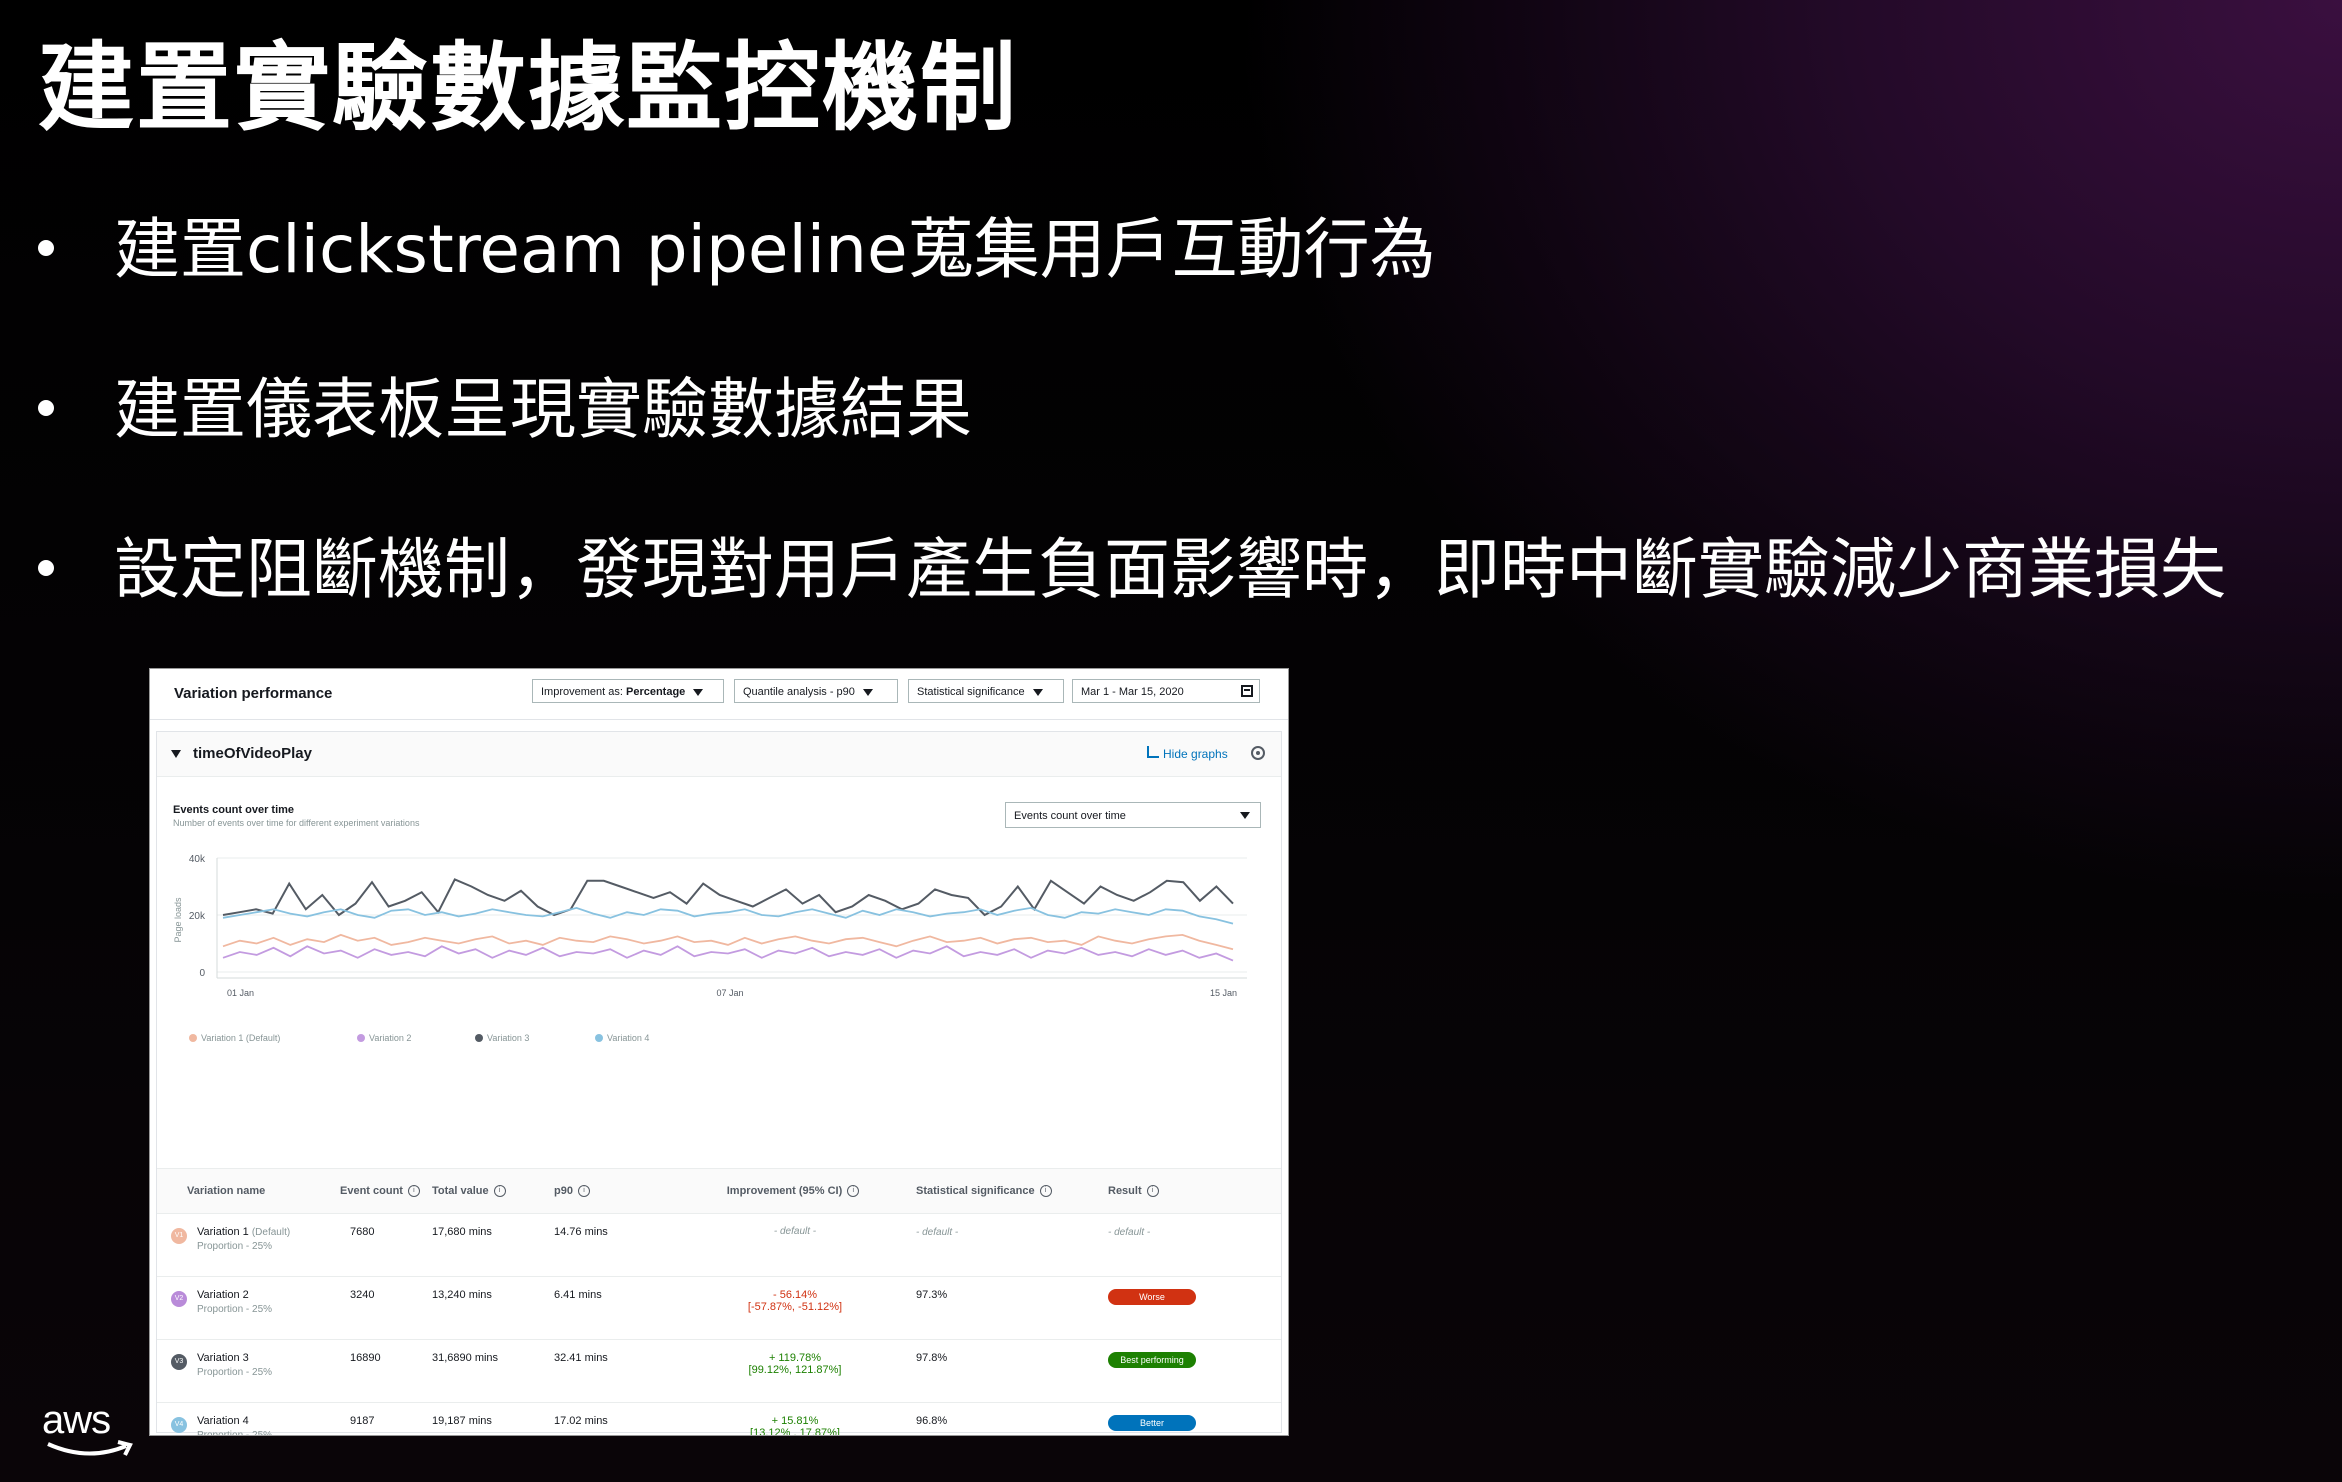 This screenshot has width=2342, height=1482. I want to click on significance-cell: 97.3%, so click(1002, 1308).